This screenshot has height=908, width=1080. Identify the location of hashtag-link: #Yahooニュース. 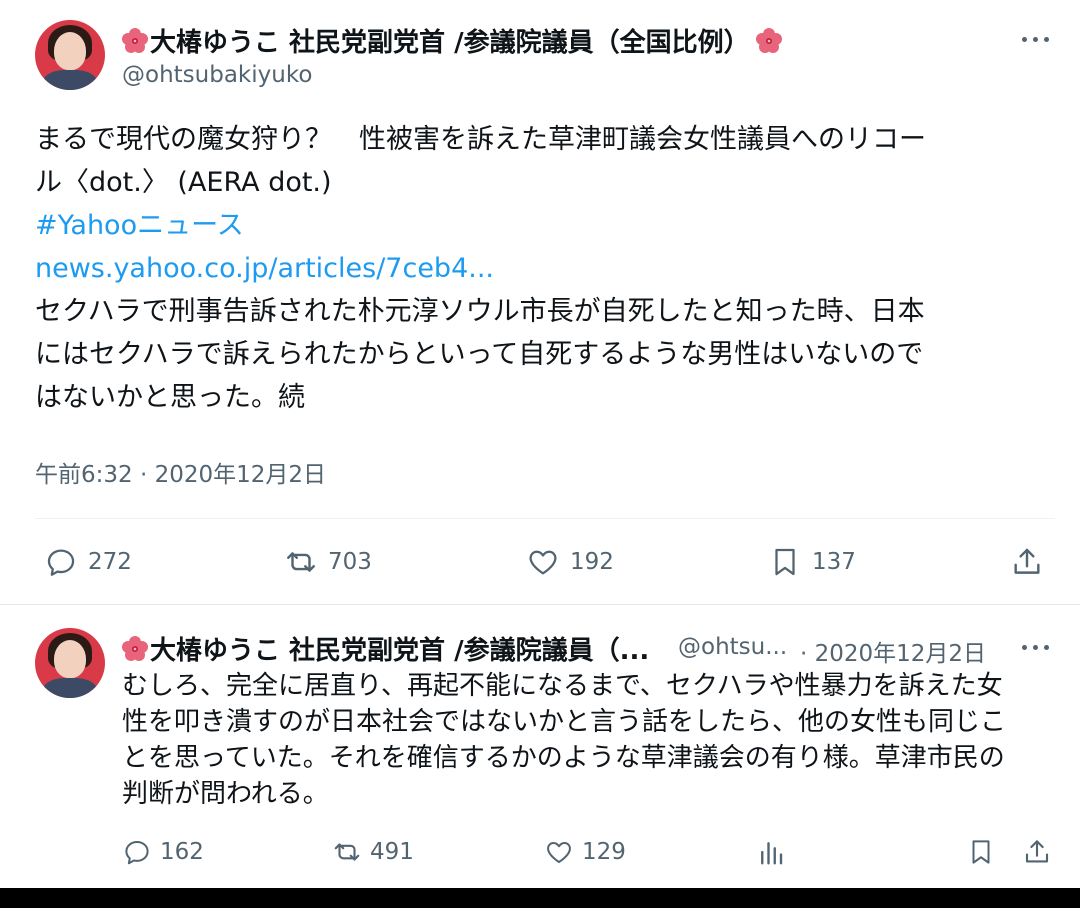
(480, 225).